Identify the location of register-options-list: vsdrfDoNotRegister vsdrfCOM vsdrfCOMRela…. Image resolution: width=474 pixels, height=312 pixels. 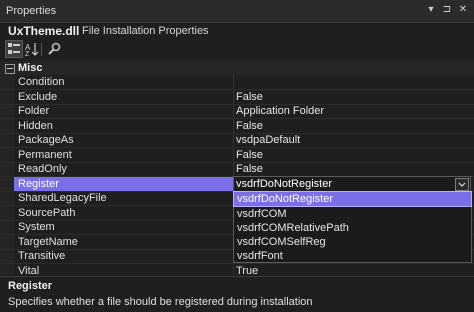
(352, 227).